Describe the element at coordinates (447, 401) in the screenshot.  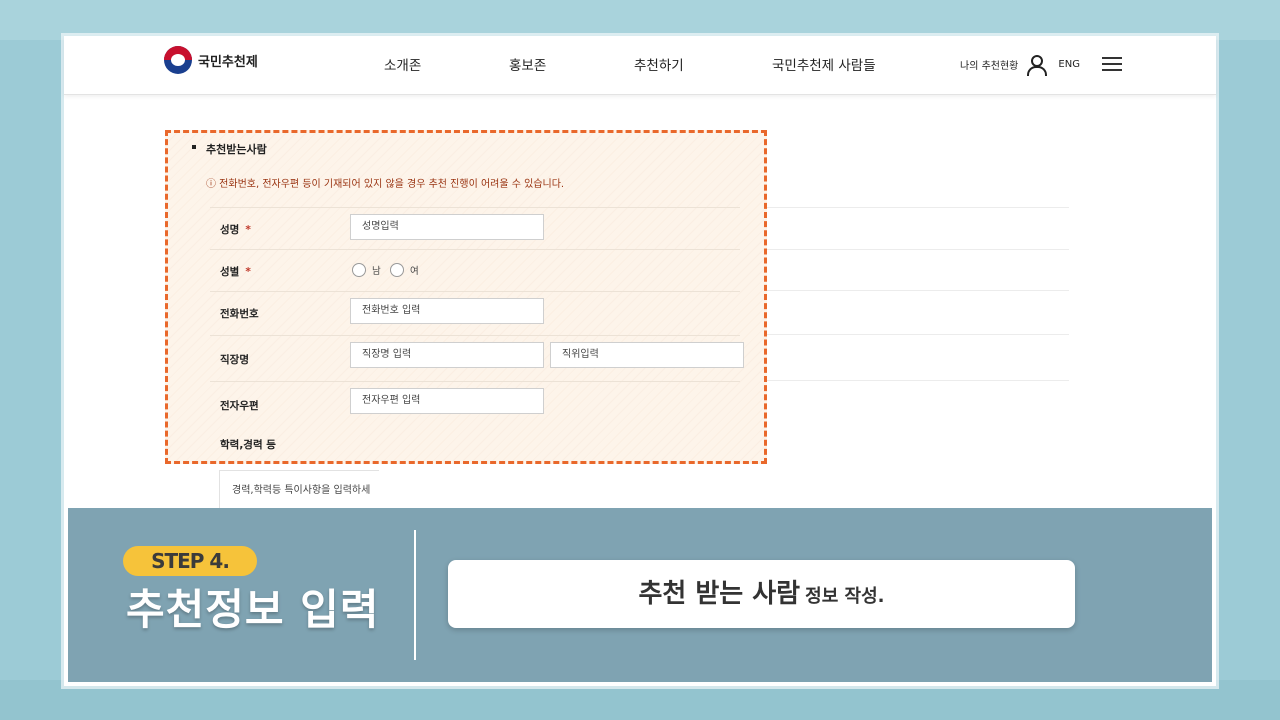
I see `email-input: 전자우편 입력` at that location.